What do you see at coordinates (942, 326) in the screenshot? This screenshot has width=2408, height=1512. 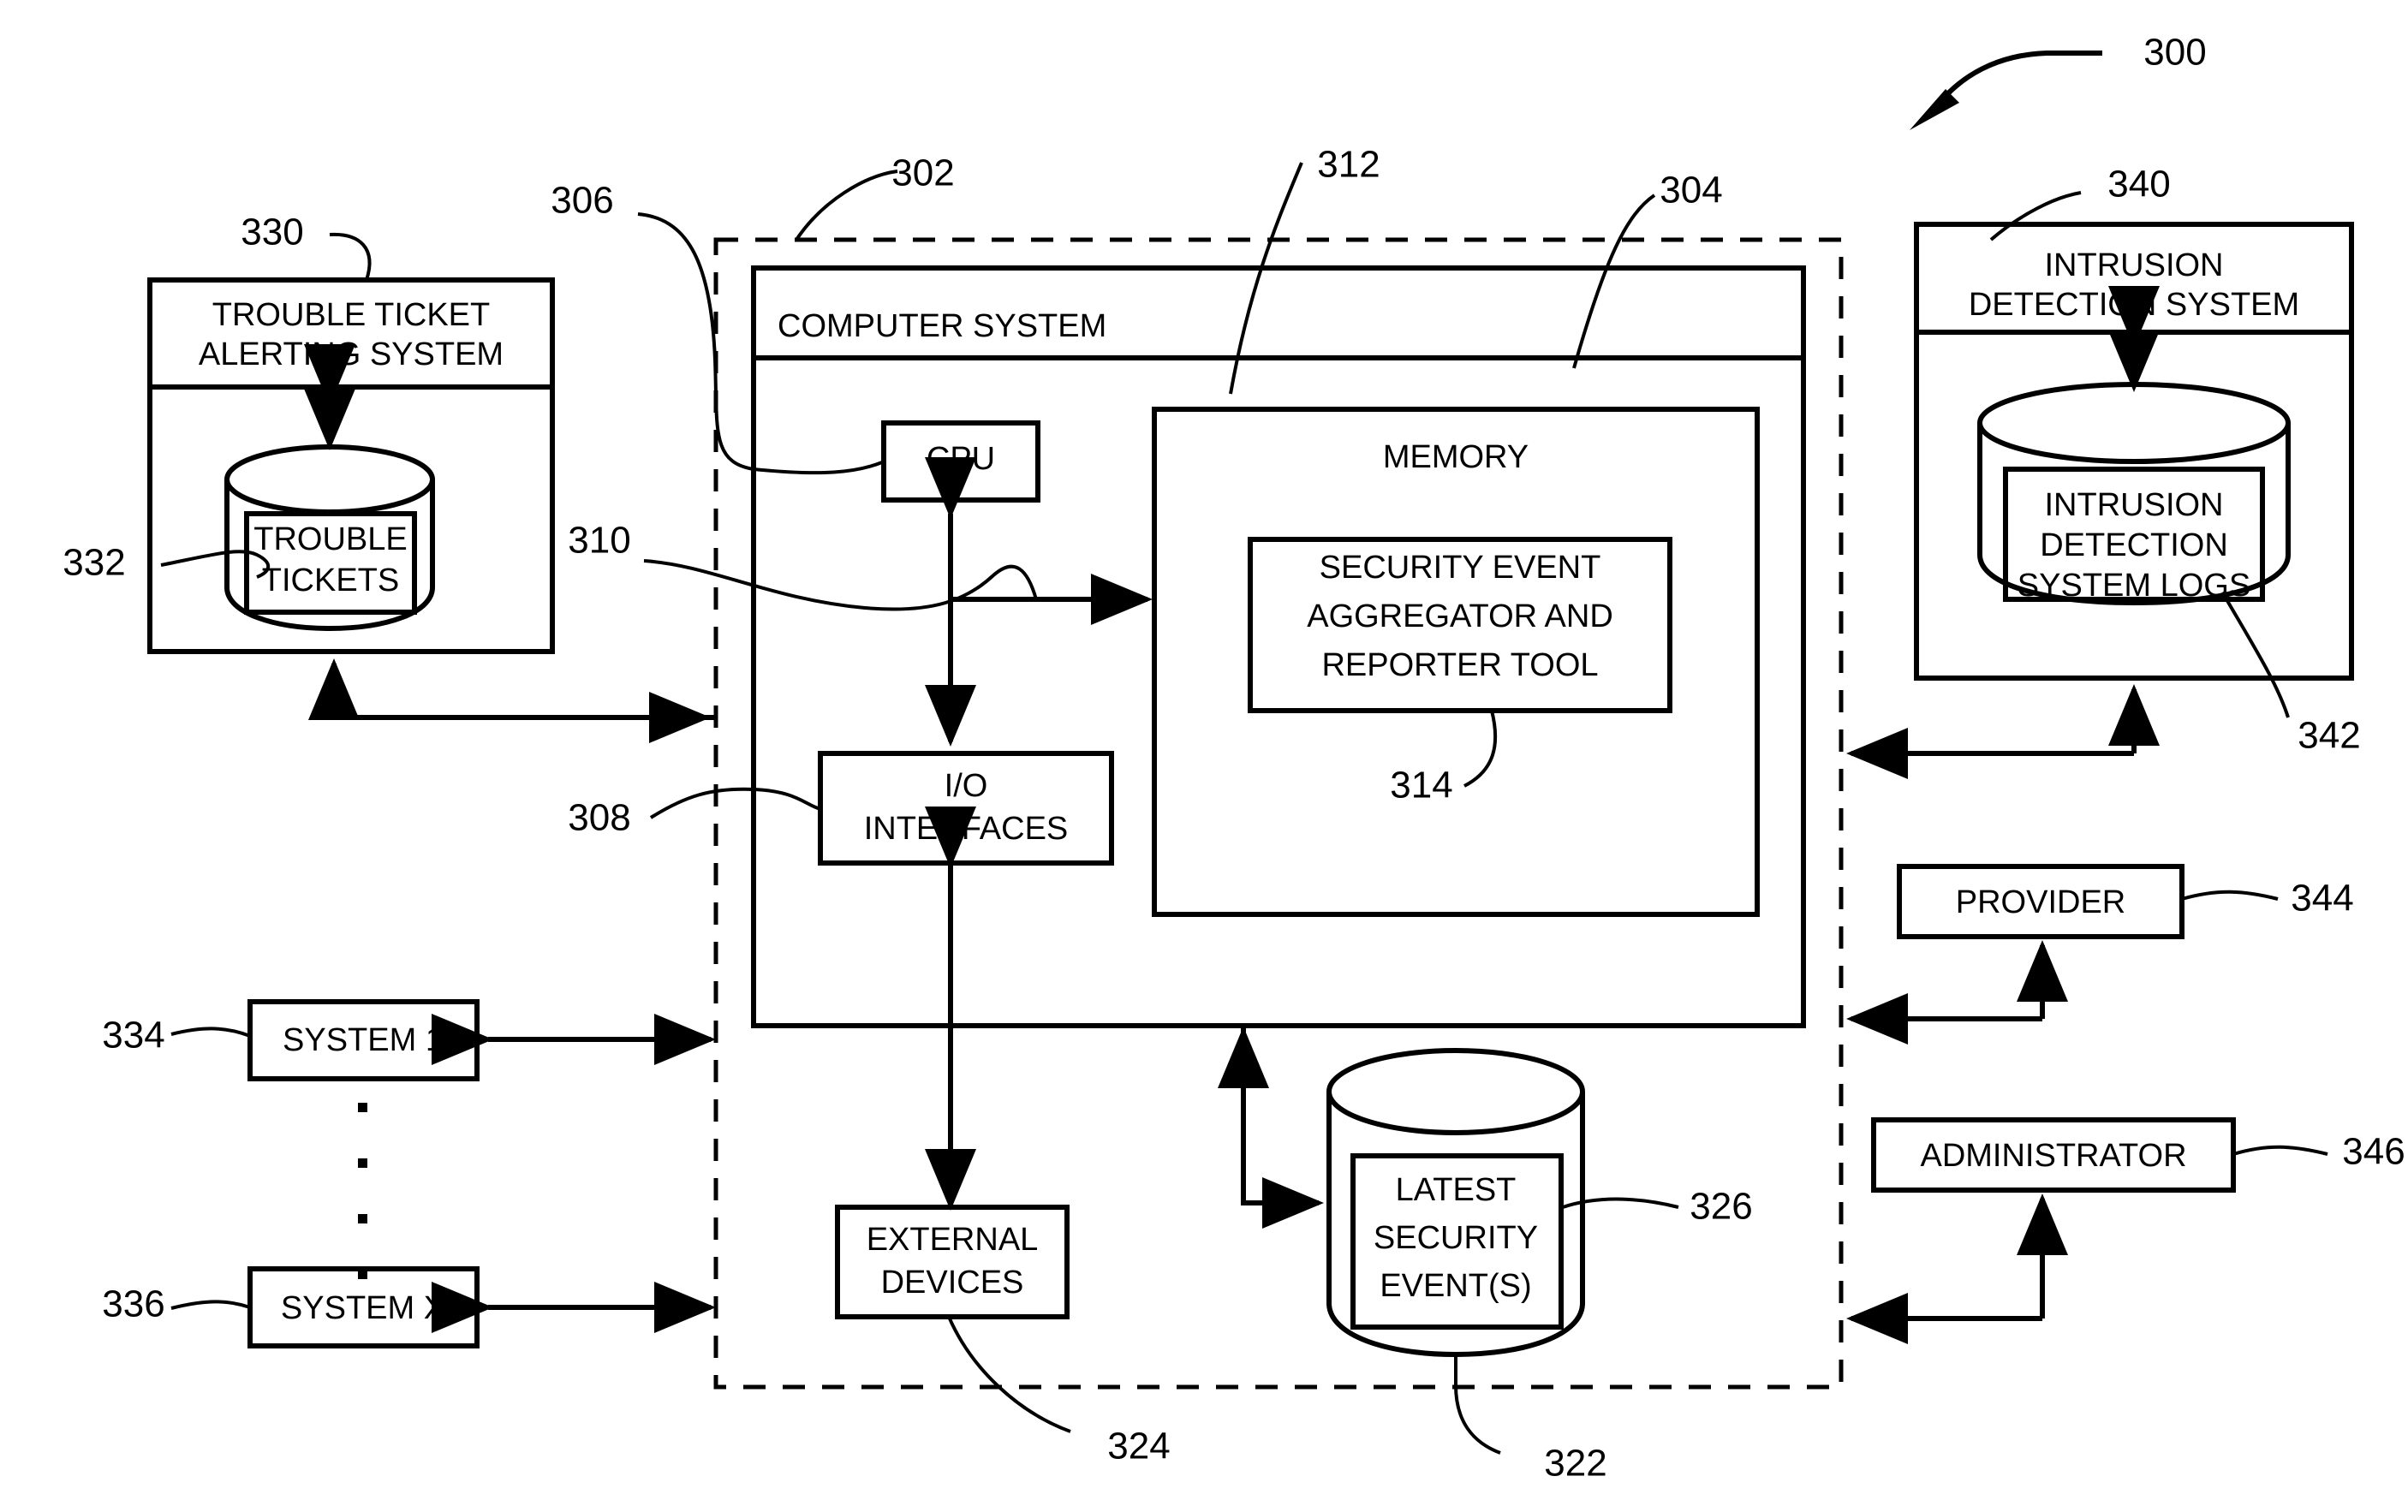 I see `computer-system-label: COMPUTER SYSTEM` at bounding box center [942, 326].